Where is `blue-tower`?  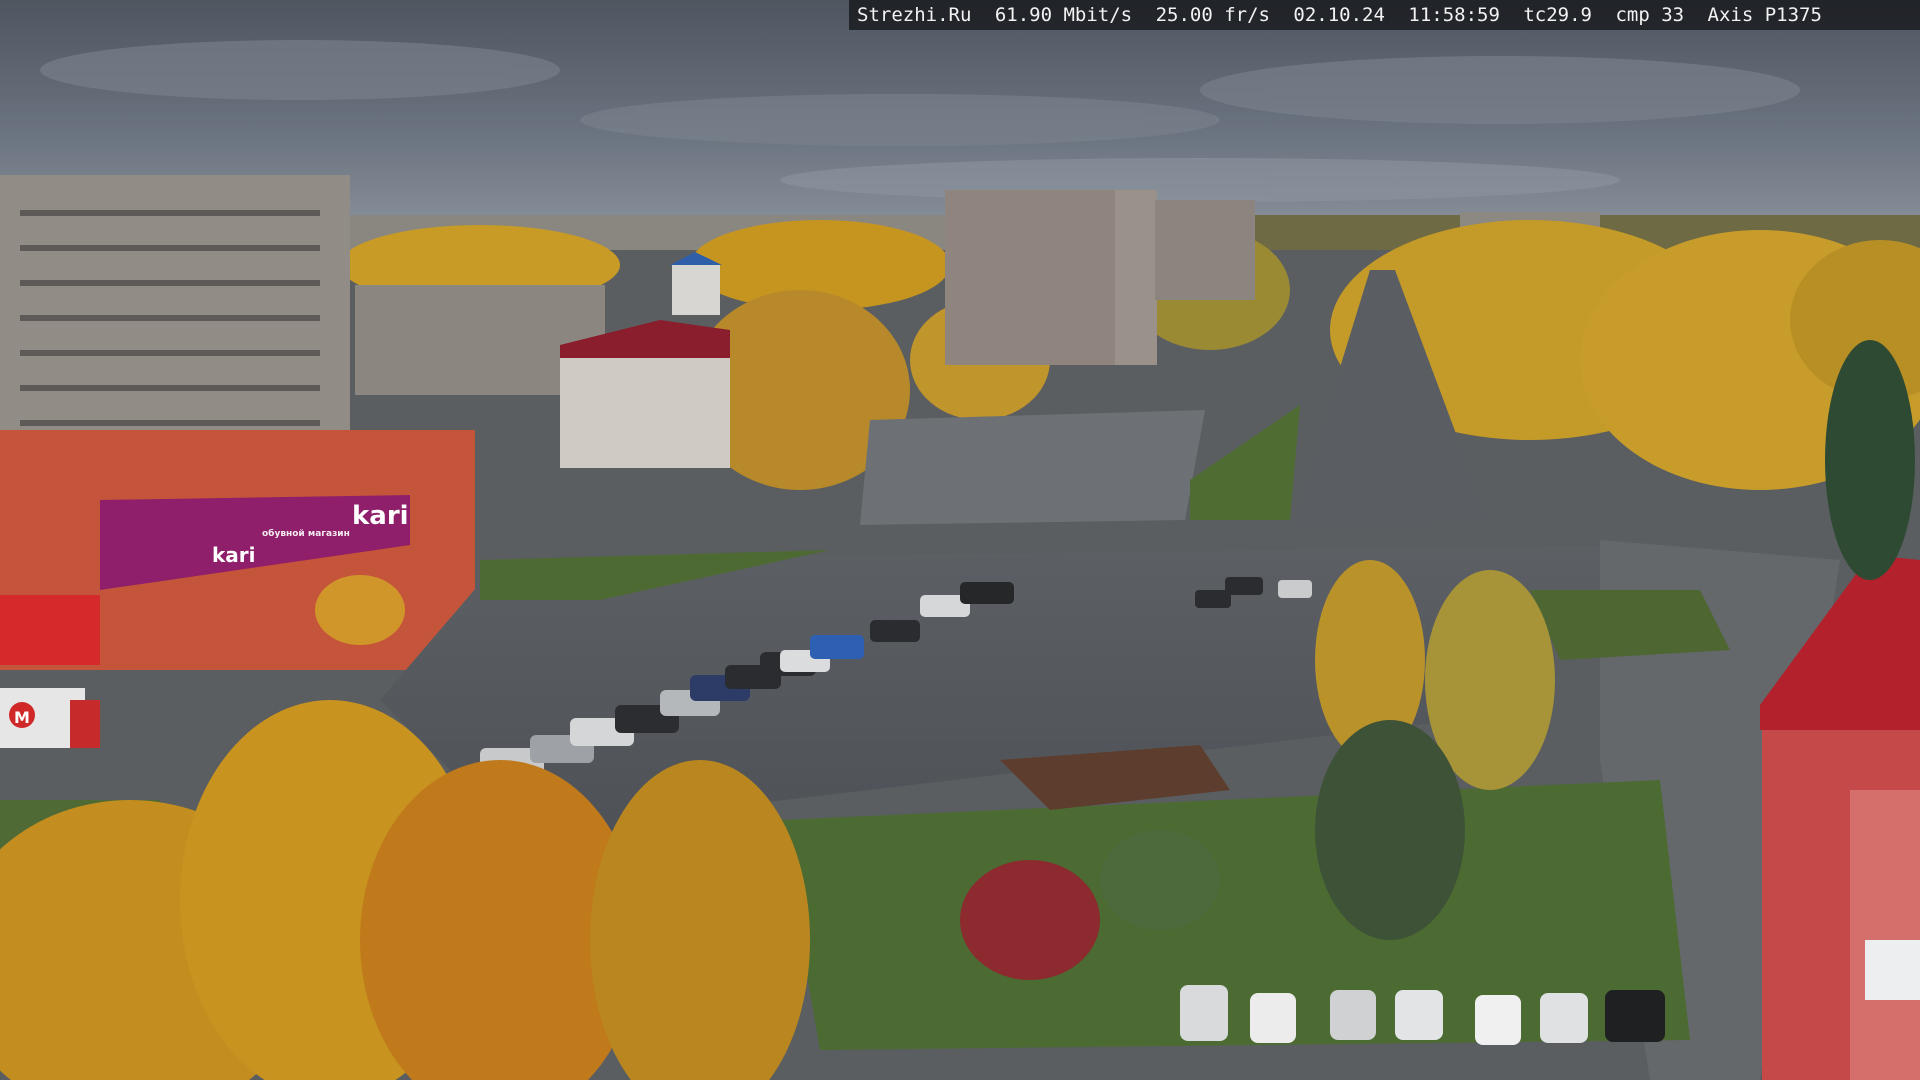
blue-tower is located at coordinates (696, 283).